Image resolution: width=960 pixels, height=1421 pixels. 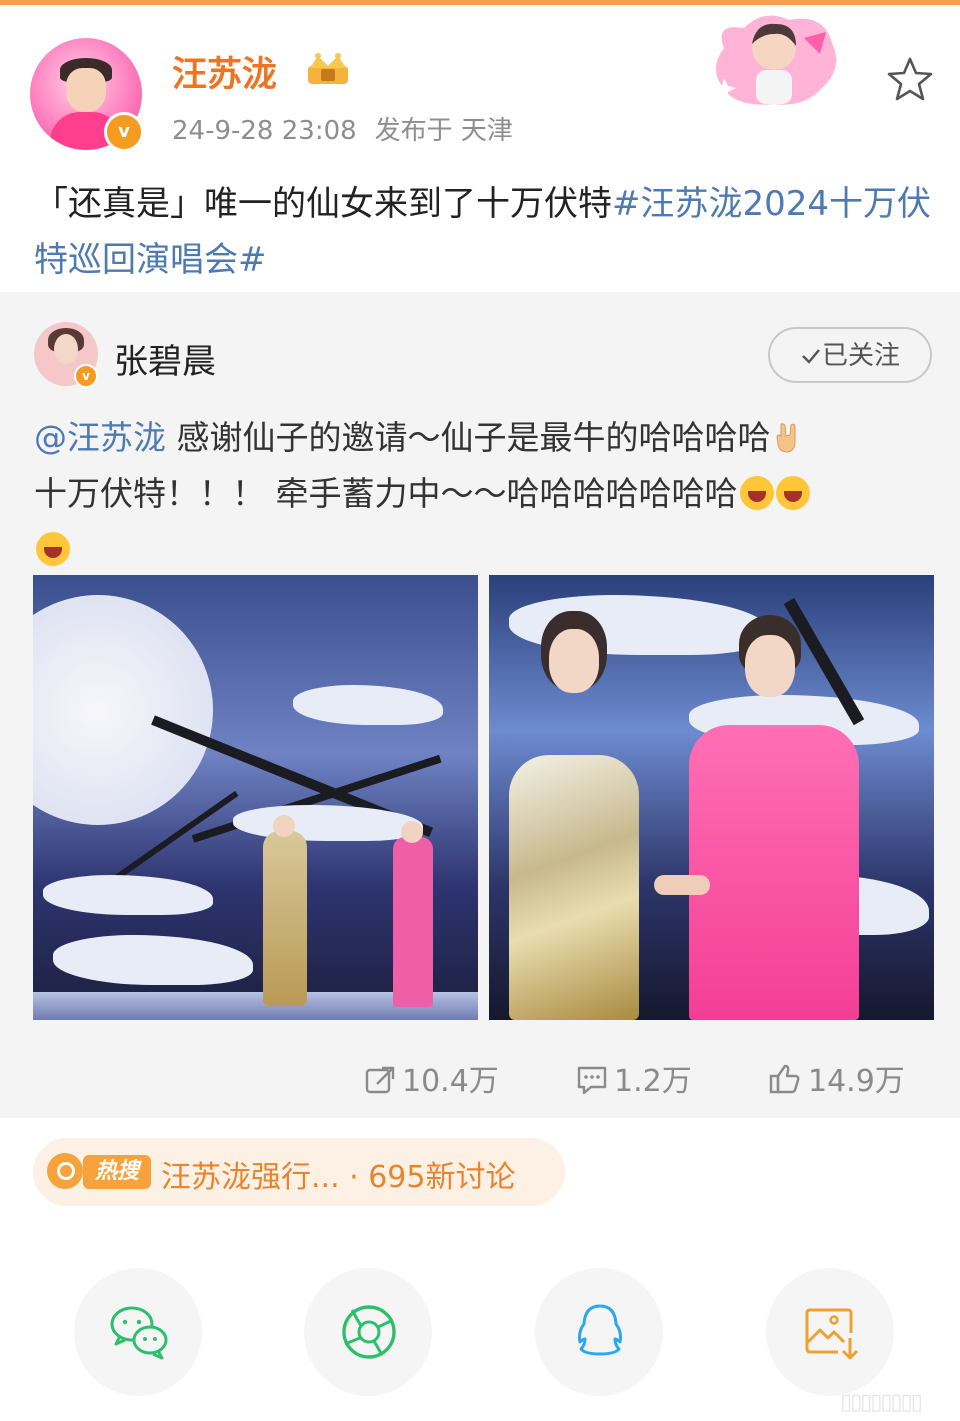 What do you see at coordinates (386, 493) in the screenshot?
I see `repost-text-line2: 十万伏特！！！ 牵手蓄力中～～哈哈哈哈哈哈哈` at bounding box center [386, 493].